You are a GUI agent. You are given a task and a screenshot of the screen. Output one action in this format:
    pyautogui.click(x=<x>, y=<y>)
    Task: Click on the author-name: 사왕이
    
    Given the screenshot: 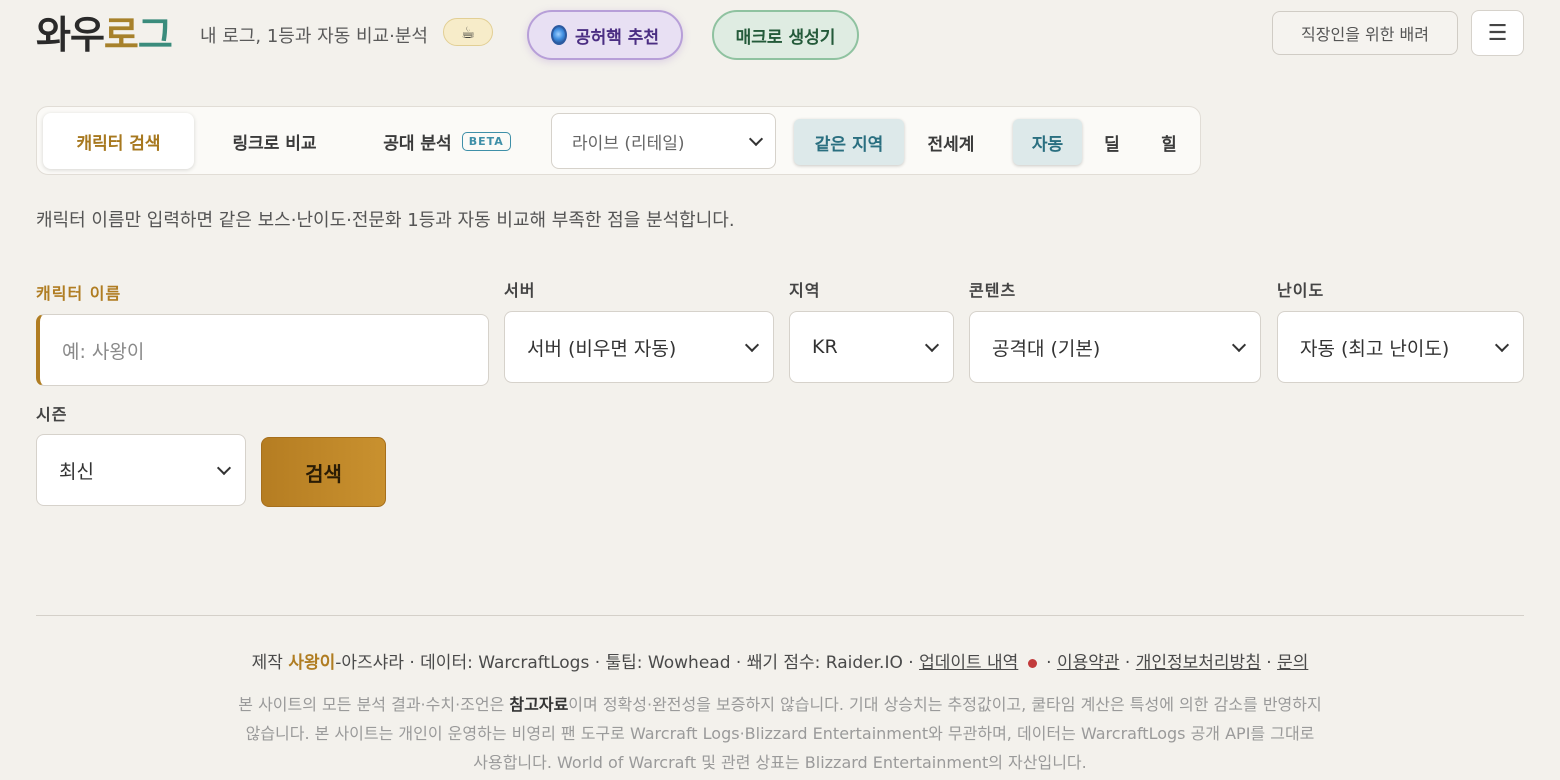 What is the action you would take?
    pyautogui.click(x=312, y=663)
    